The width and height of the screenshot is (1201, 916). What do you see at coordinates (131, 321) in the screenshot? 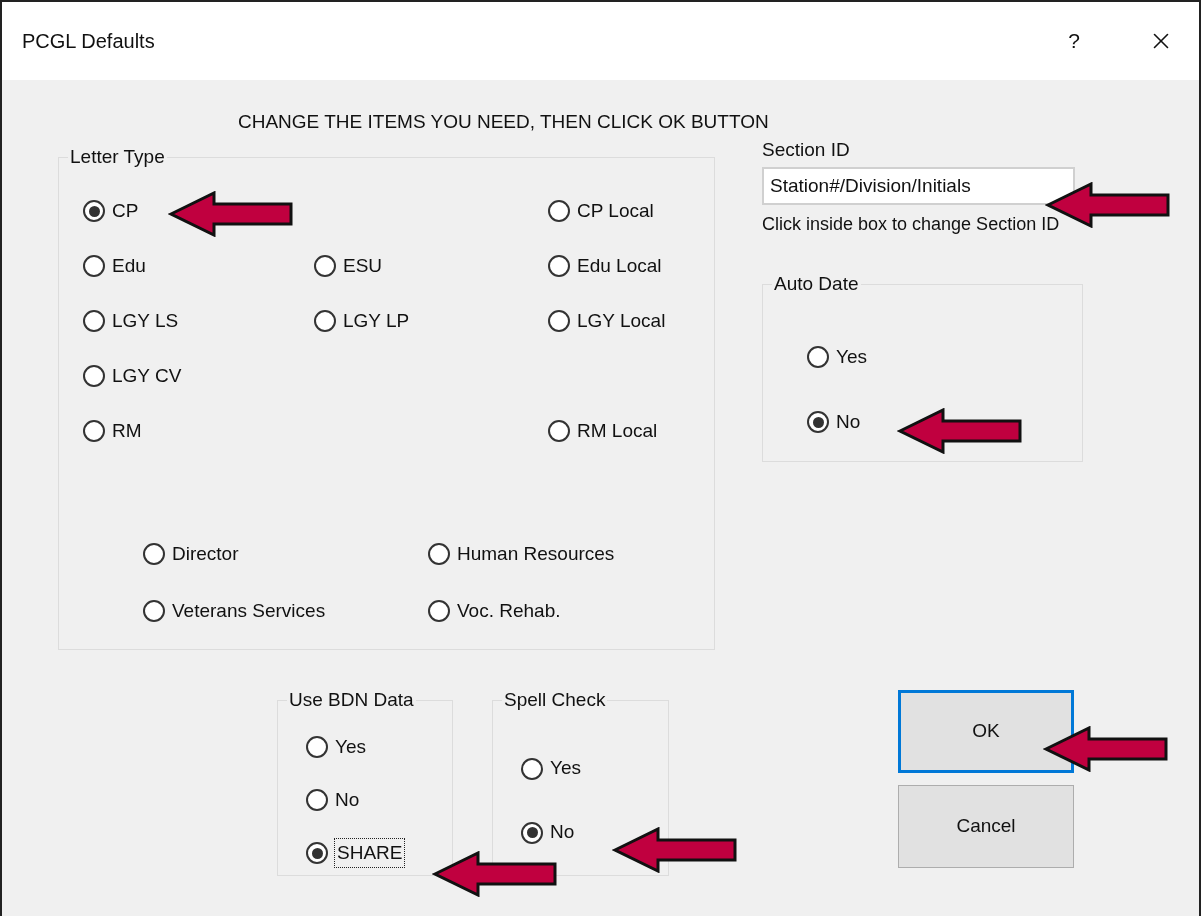
I see `radio-option: LGY LS` at bounding box center [131, 321].